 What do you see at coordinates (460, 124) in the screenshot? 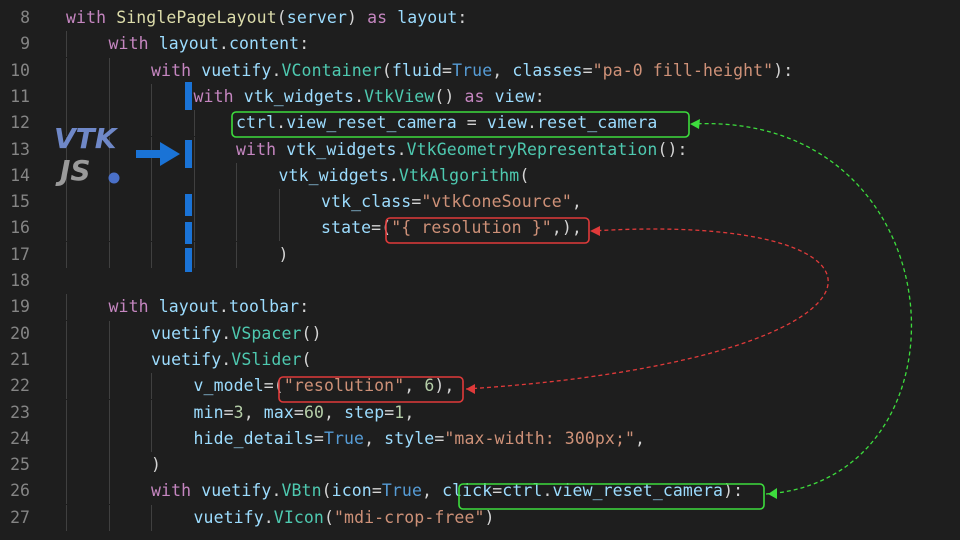
I see `highlight-view-reset-camera-assign` at bounding box center [460, 124].